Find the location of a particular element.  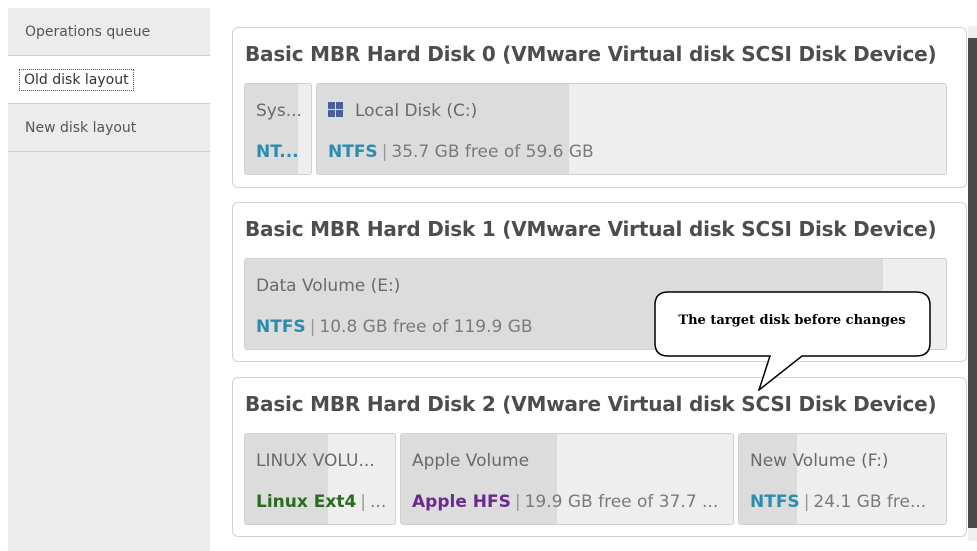

partition-info: NTFS | 35.7 GB free of 59.6 GB is located at coordinates (461, 152).